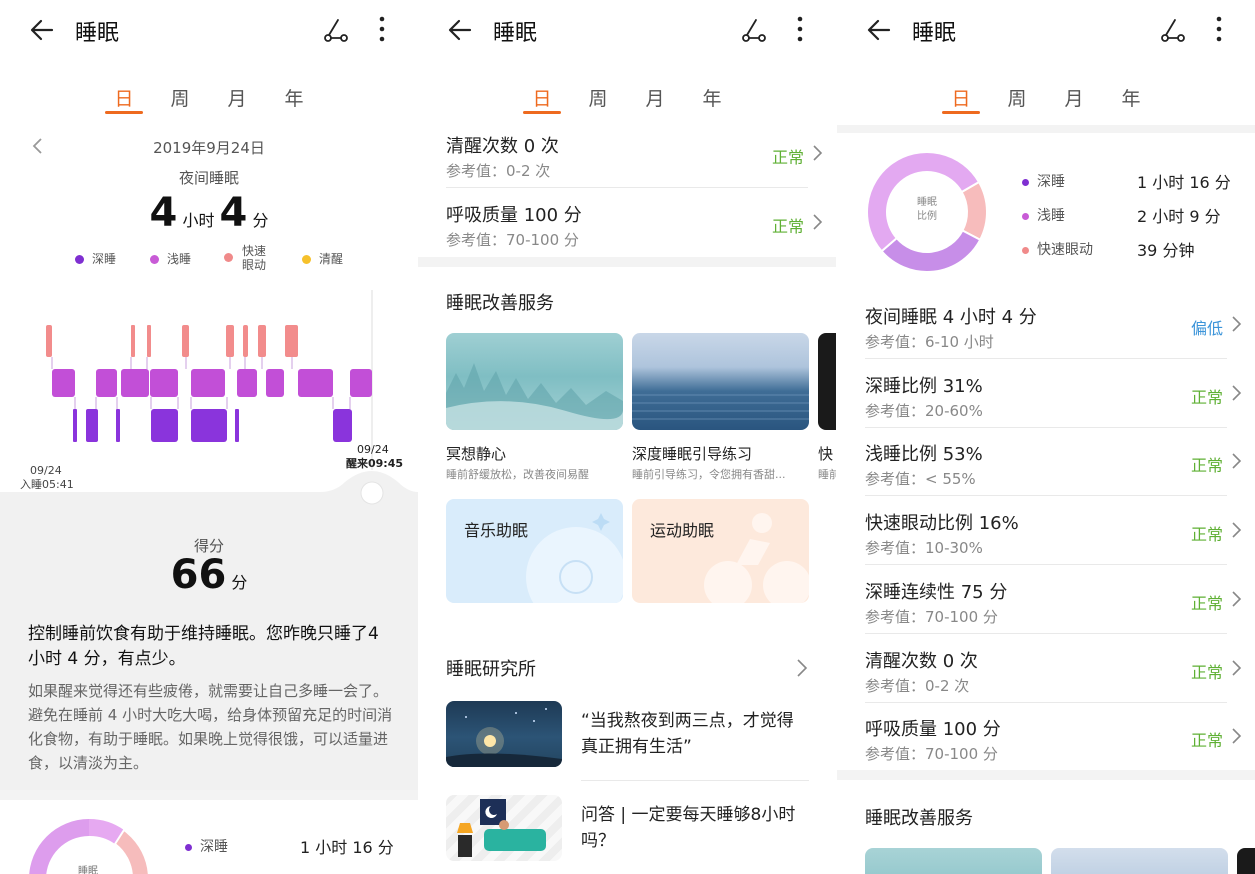 The height and width of the screenshot is (874, 1255). I want to click on article-image-night, so click(504, 734).